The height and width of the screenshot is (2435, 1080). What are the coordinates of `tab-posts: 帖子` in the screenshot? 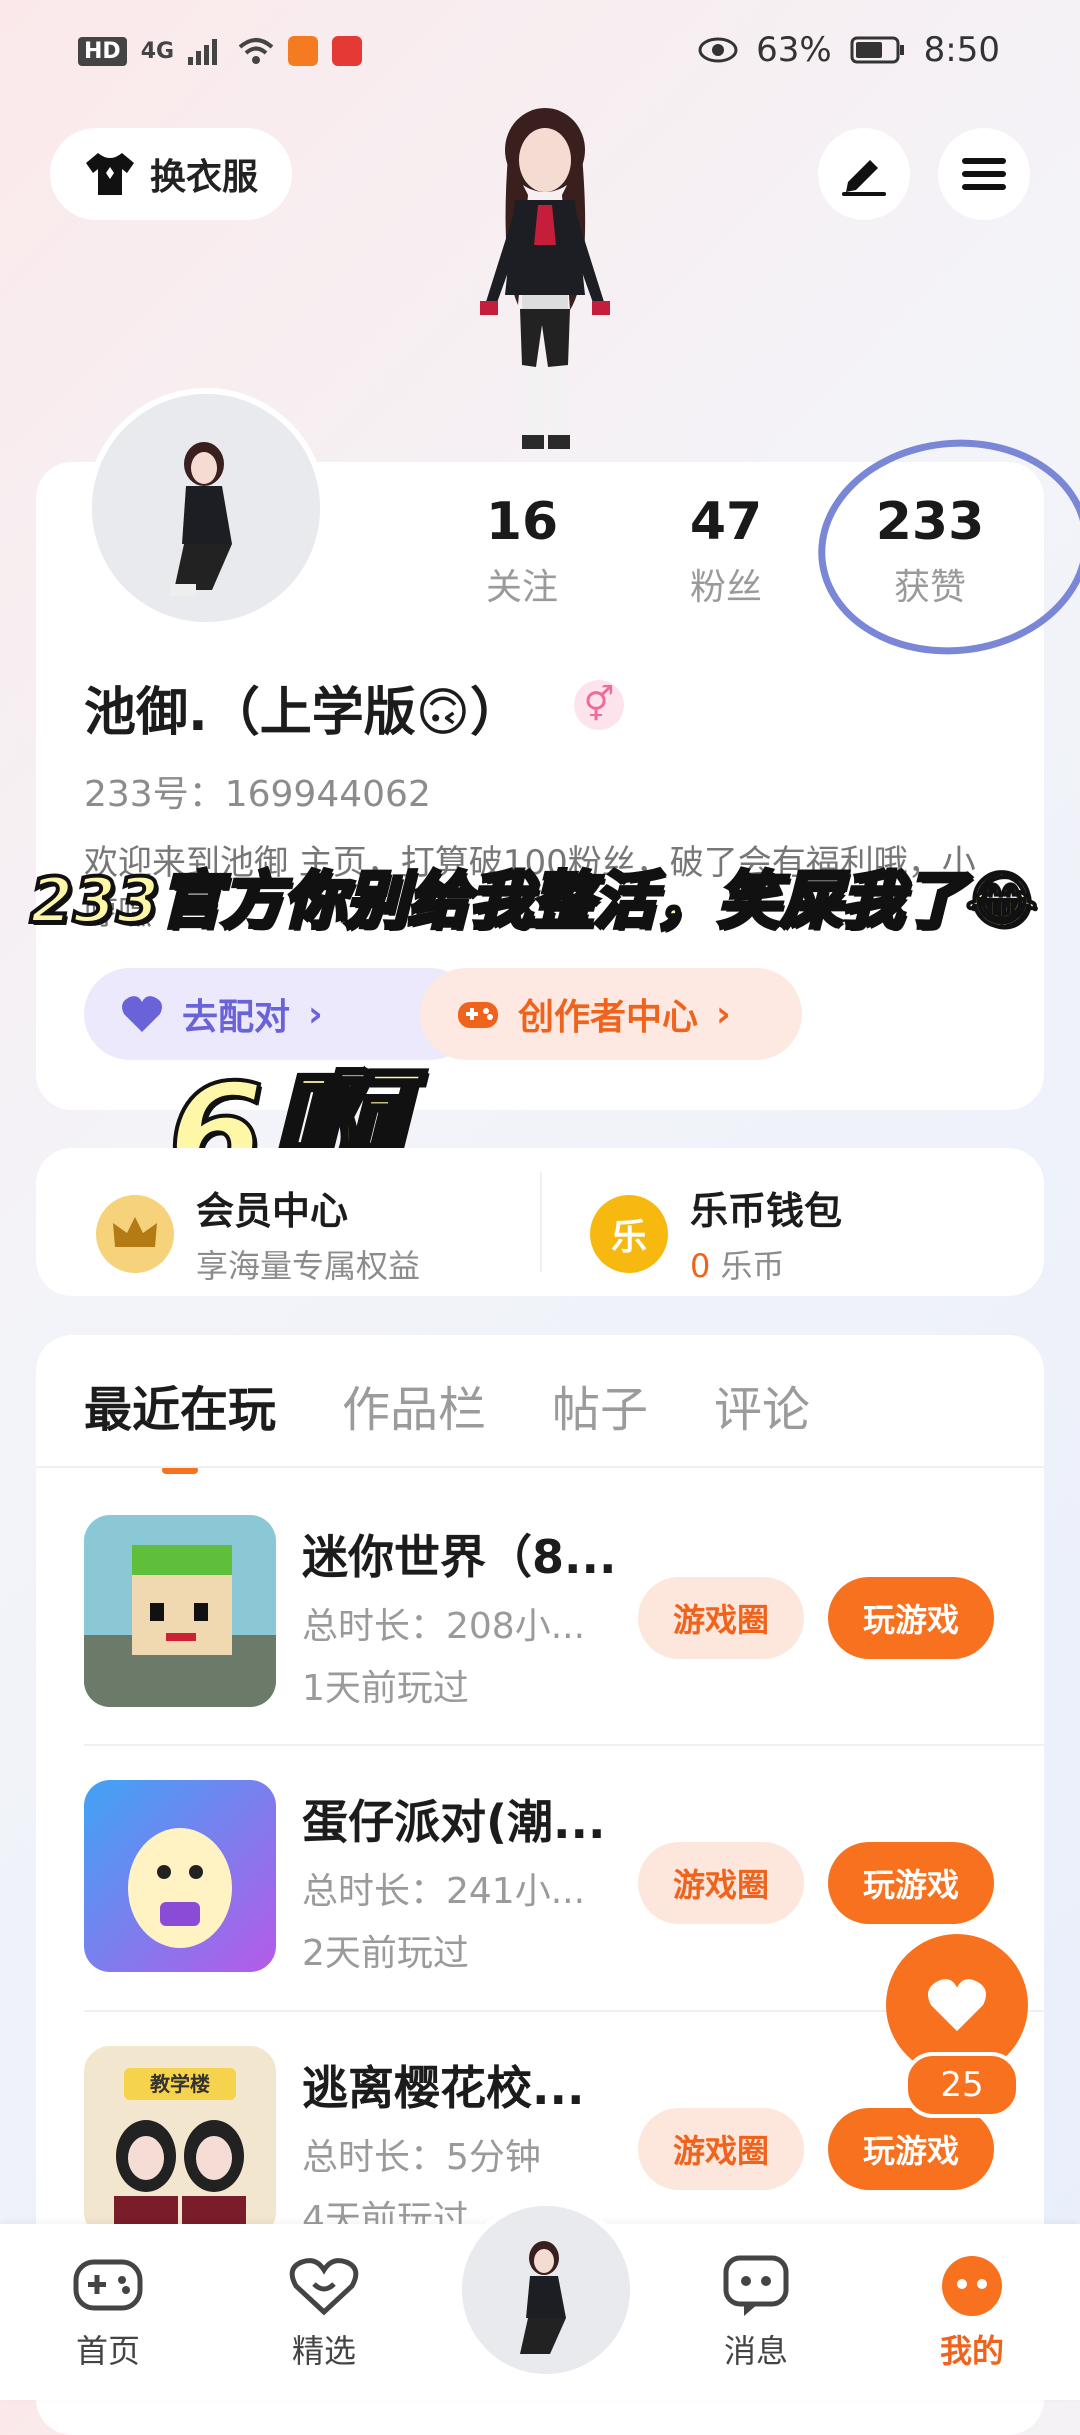 It's located at (600, 1405).